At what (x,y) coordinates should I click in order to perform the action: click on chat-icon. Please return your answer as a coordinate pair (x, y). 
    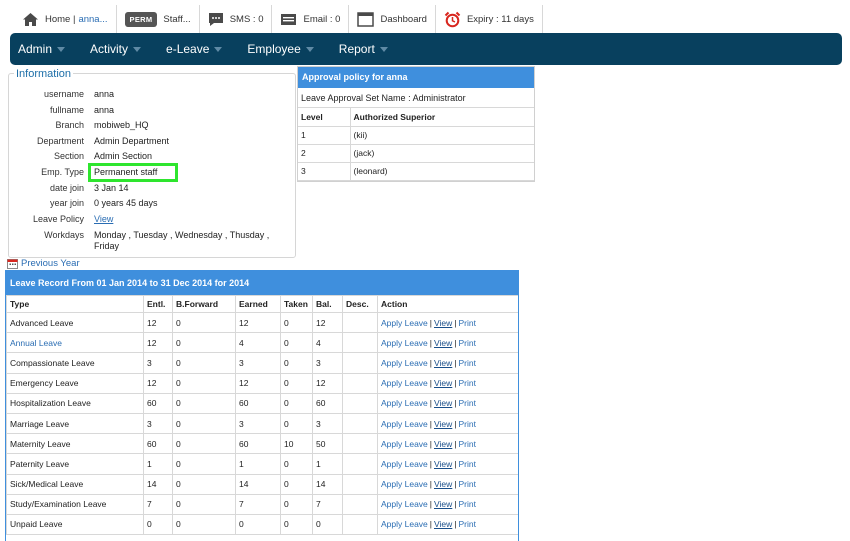
    Looking at the image, I should click on (216, 19).